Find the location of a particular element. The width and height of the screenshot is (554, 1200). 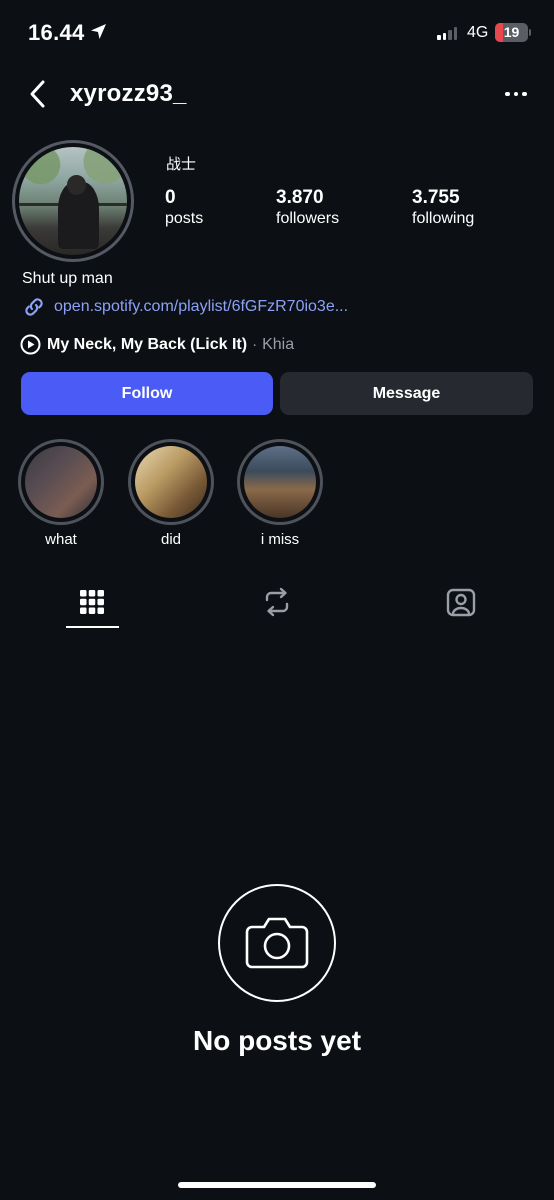

music-title: My Neck, My Back (Lick It) is located at coordinates (147, 344).